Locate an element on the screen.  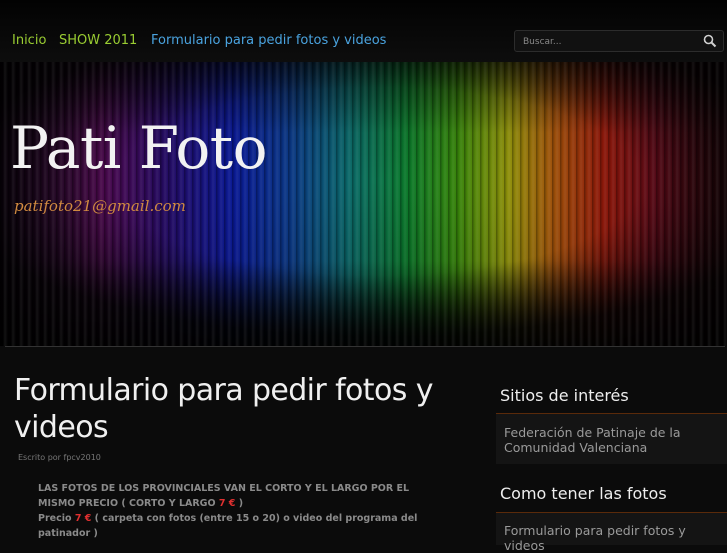
nav-item-inicio: Inicio is located at coordinates (29, 40).